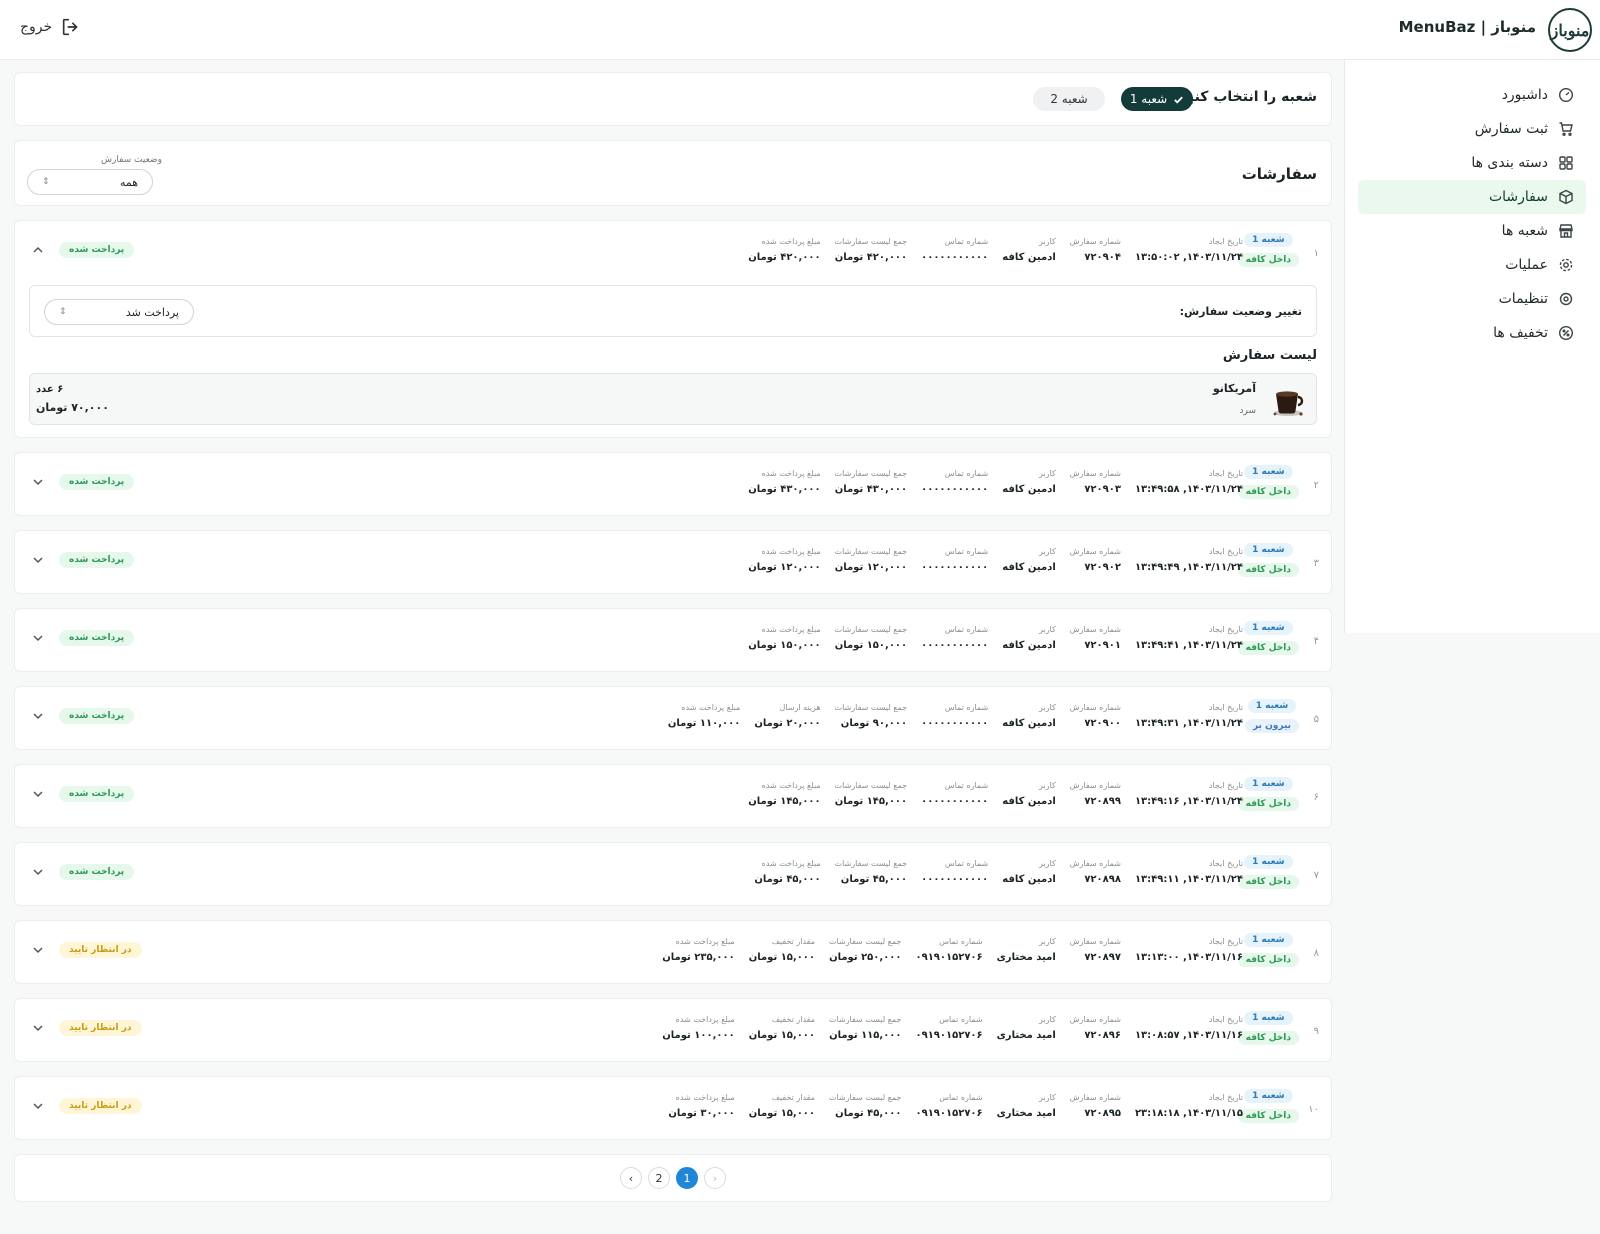  What do you see at coordinates (90, 182) in the screenshot?
I see `status-filter-select: همه ⇕` at bounding box center [90, 182].